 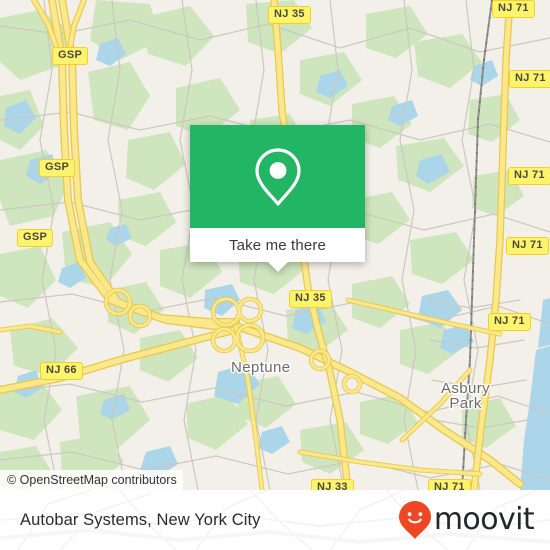 I want to click on popup-header, so click(x=277, y=176).